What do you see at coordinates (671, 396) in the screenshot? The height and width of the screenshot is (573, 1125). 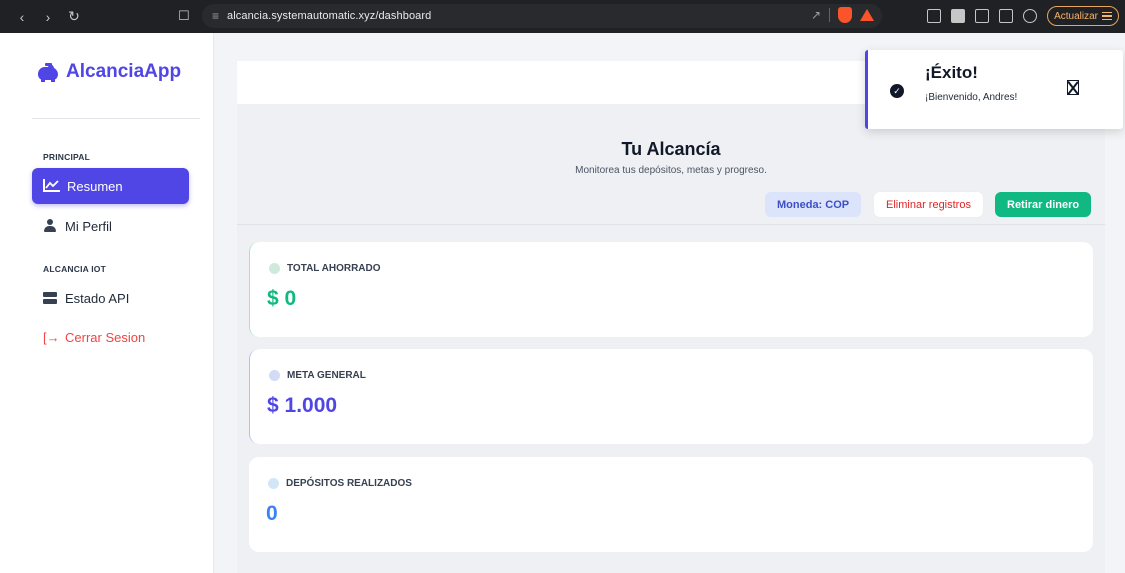 I see `stat-card-goal: META GENERAL $ 1.000` at bounding box center [671, 396].